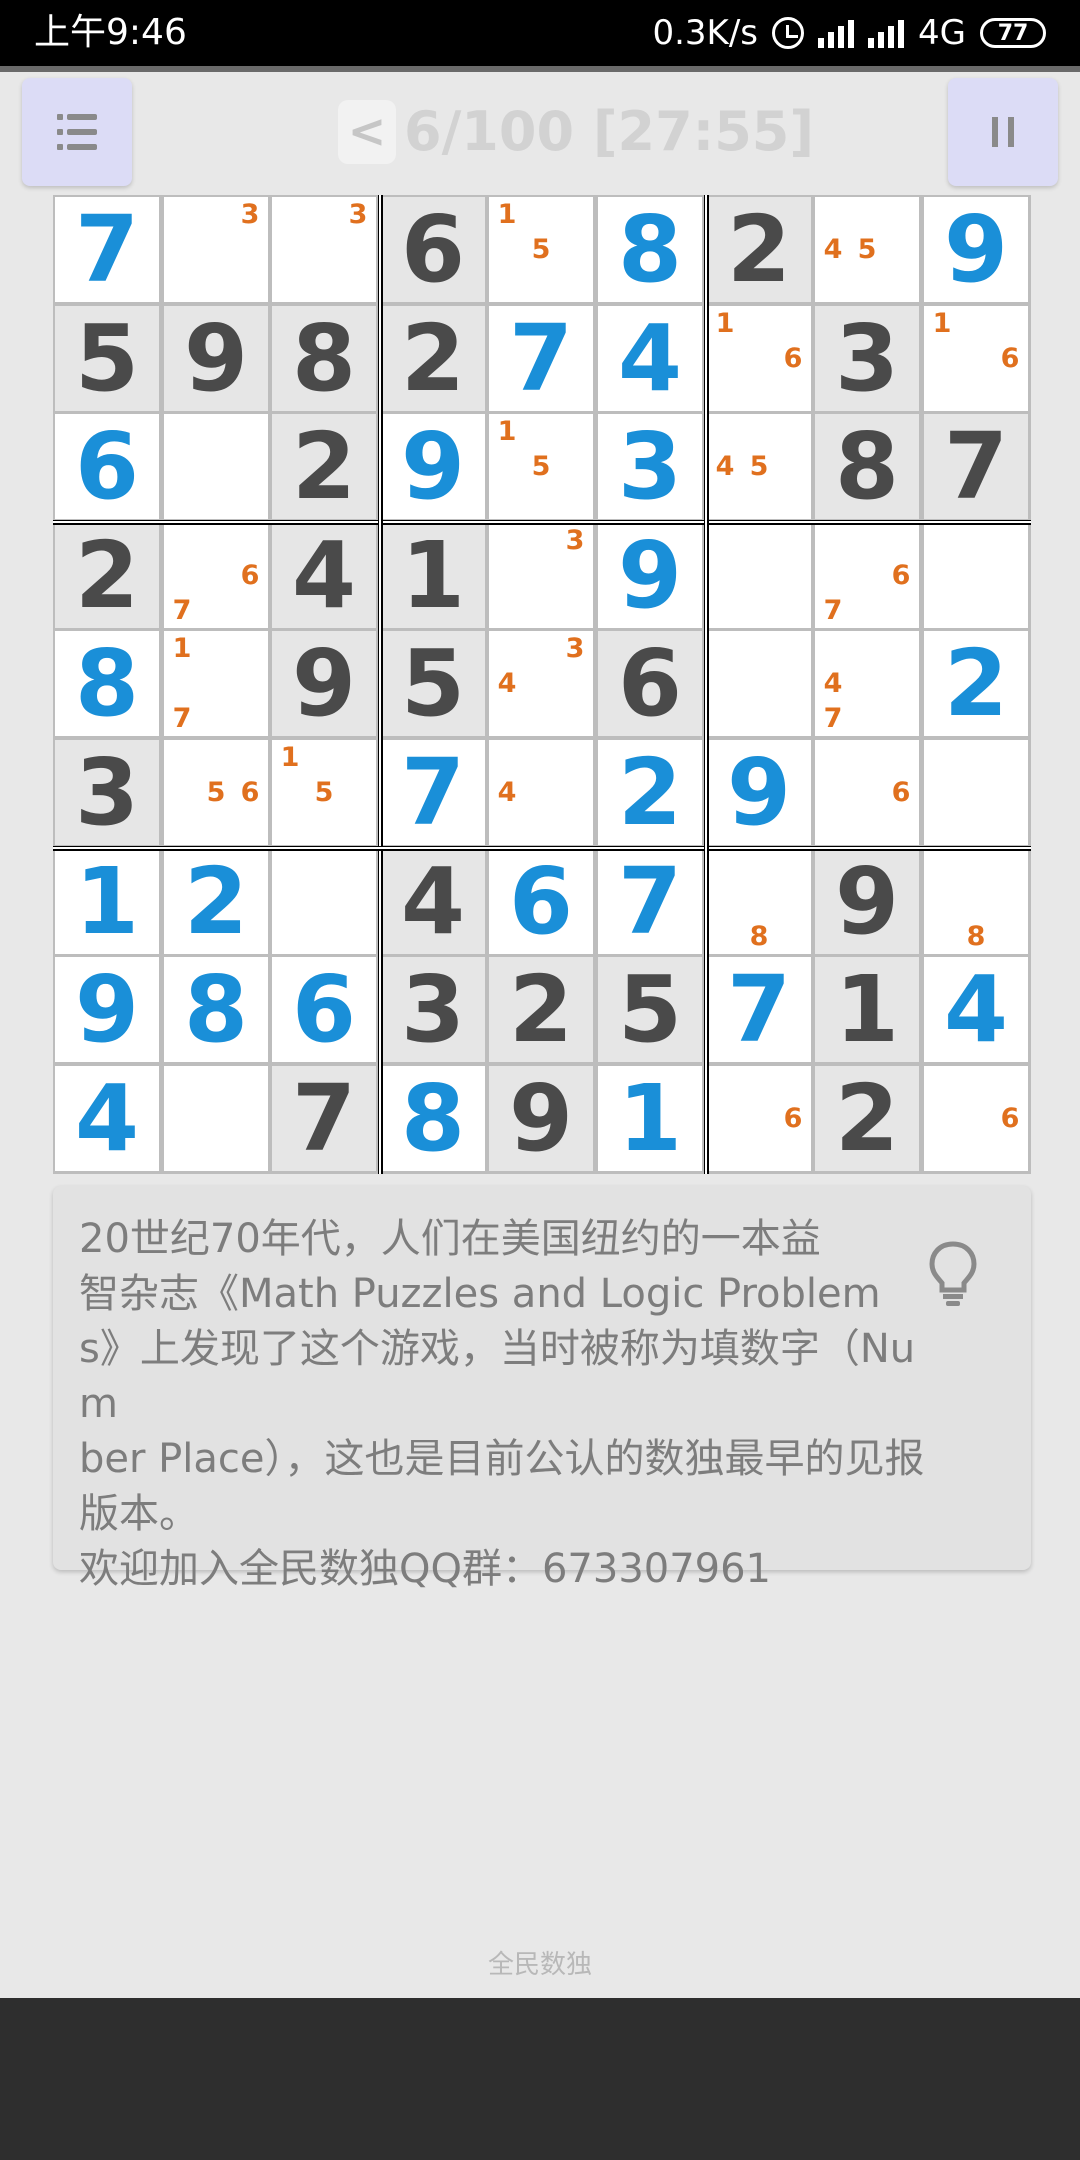  Describe the element at coordinates (107, 358) in the screenshot. I see `sudoku-cell-r2c1: 5` at that location.